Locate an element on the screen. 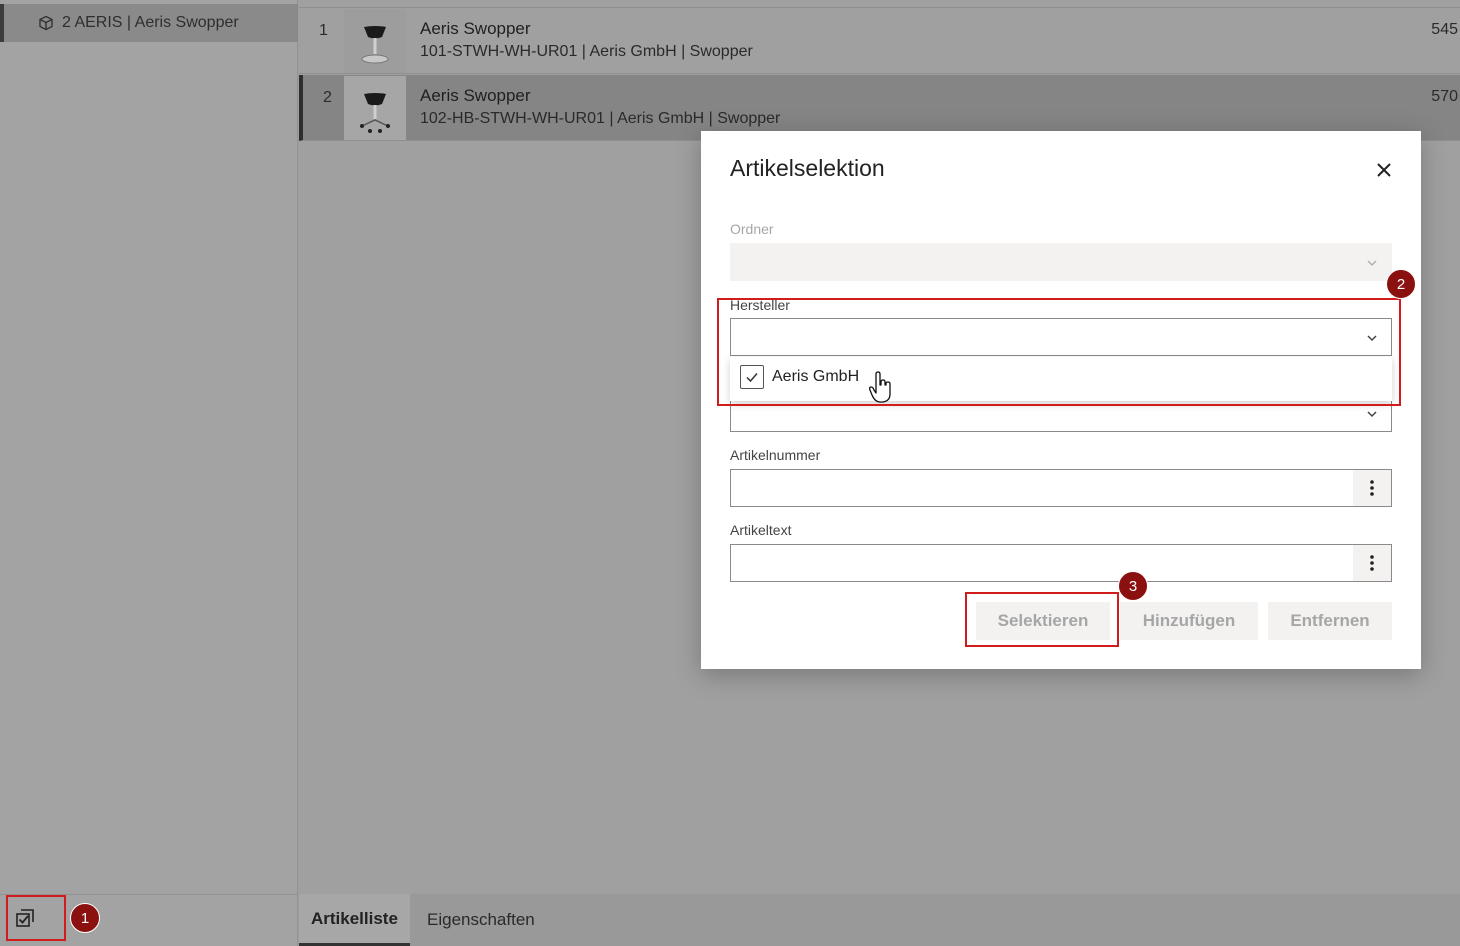  row-number: 1 is located at coordinates (323, 30).